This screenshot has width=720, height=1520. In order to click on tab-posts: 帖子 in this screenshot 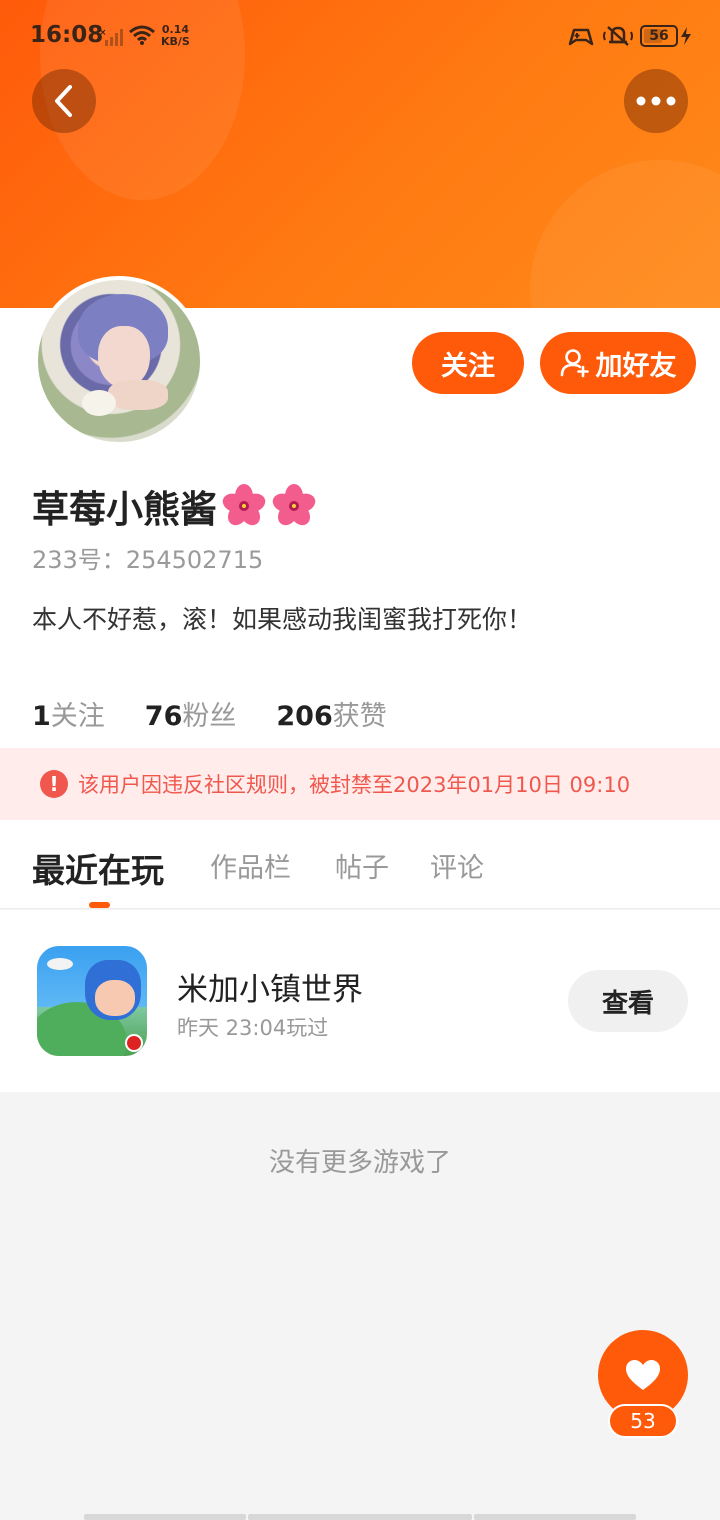, I will do `click(362, 865)`.